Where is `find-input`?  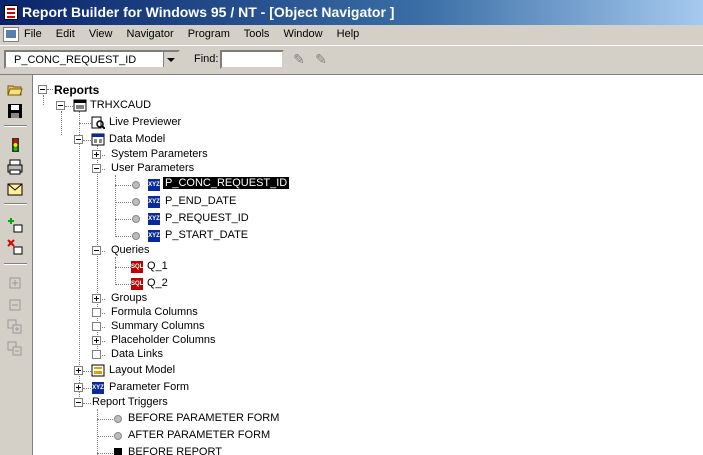
find-input is located at coordinates (252, 59).